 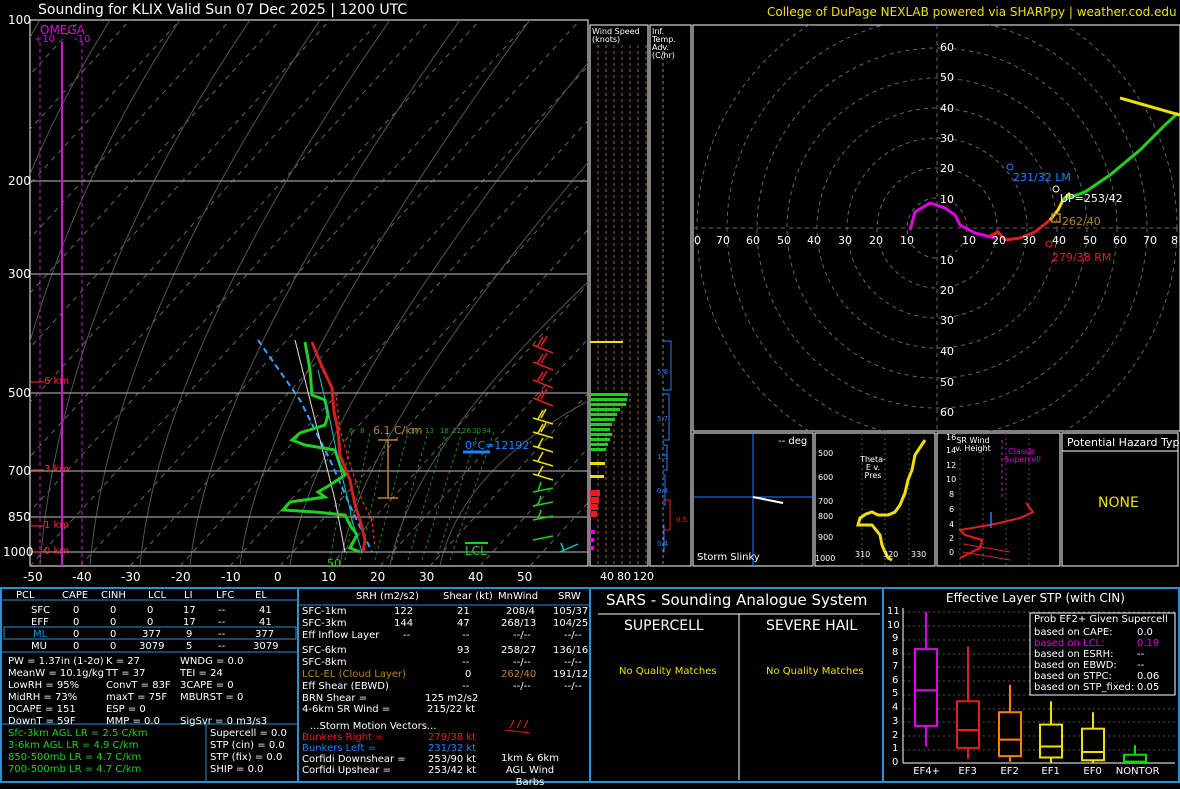 I want to click on stp-y-tick: 2, so click(x=895, y=735).